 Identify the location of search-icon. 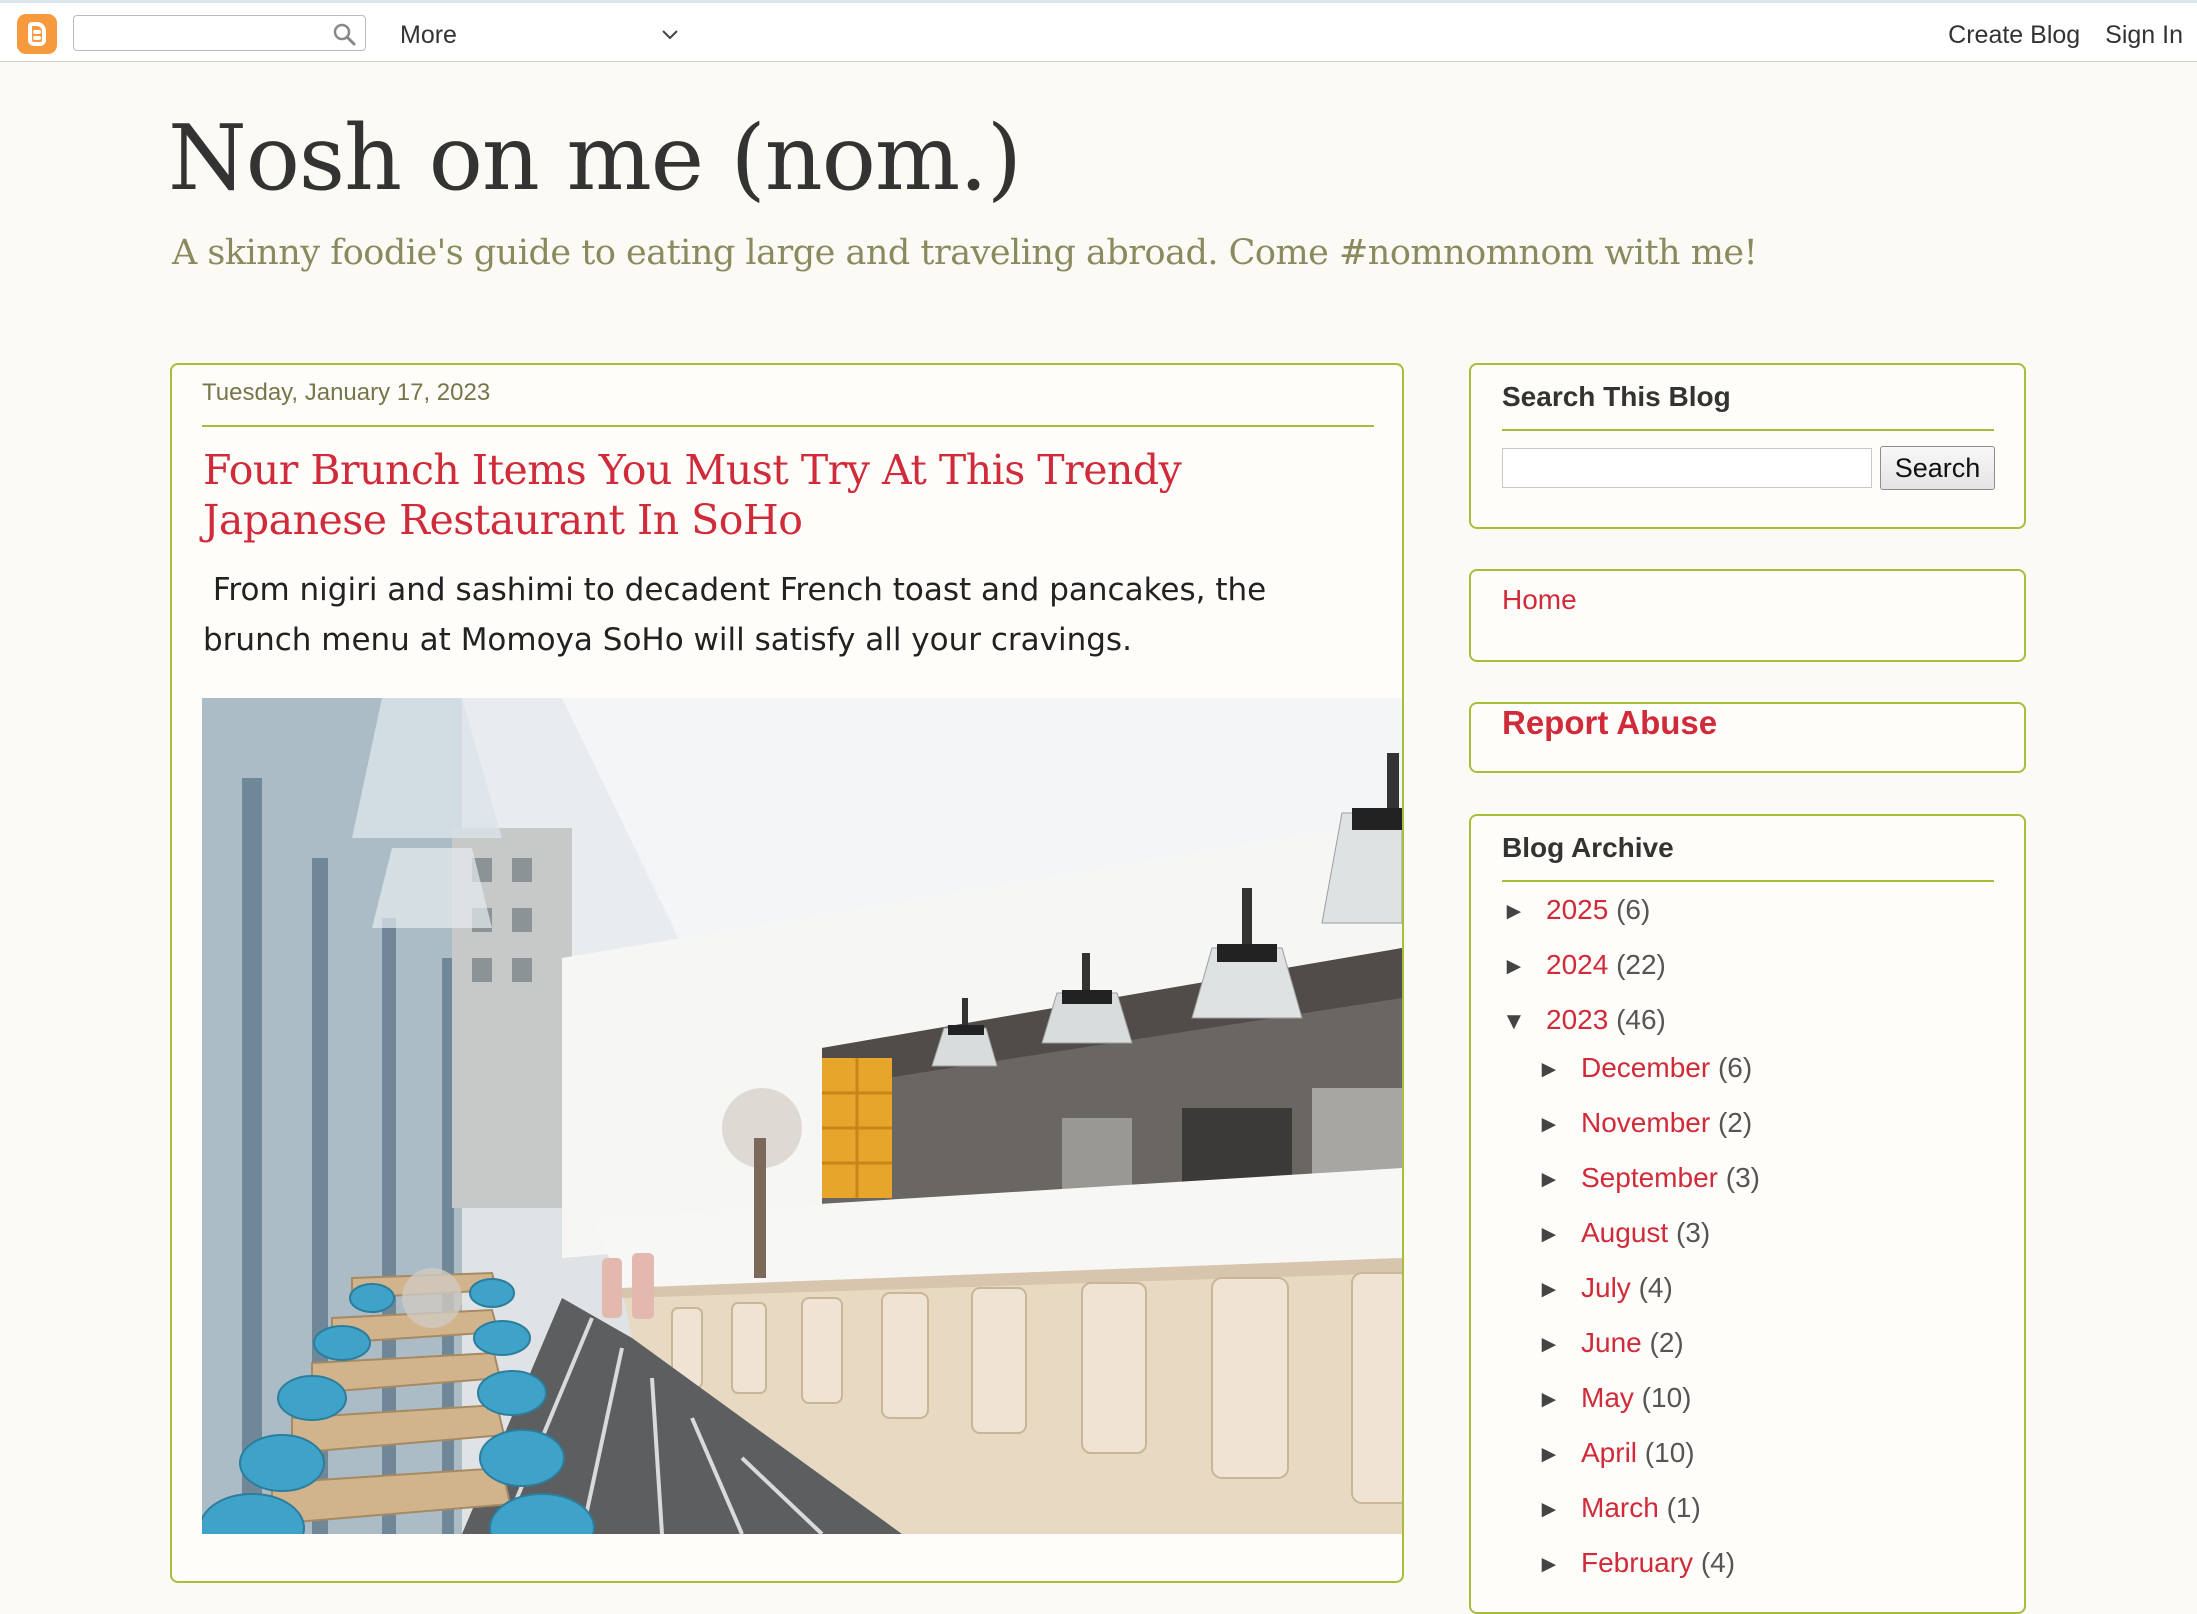
(344, 34).